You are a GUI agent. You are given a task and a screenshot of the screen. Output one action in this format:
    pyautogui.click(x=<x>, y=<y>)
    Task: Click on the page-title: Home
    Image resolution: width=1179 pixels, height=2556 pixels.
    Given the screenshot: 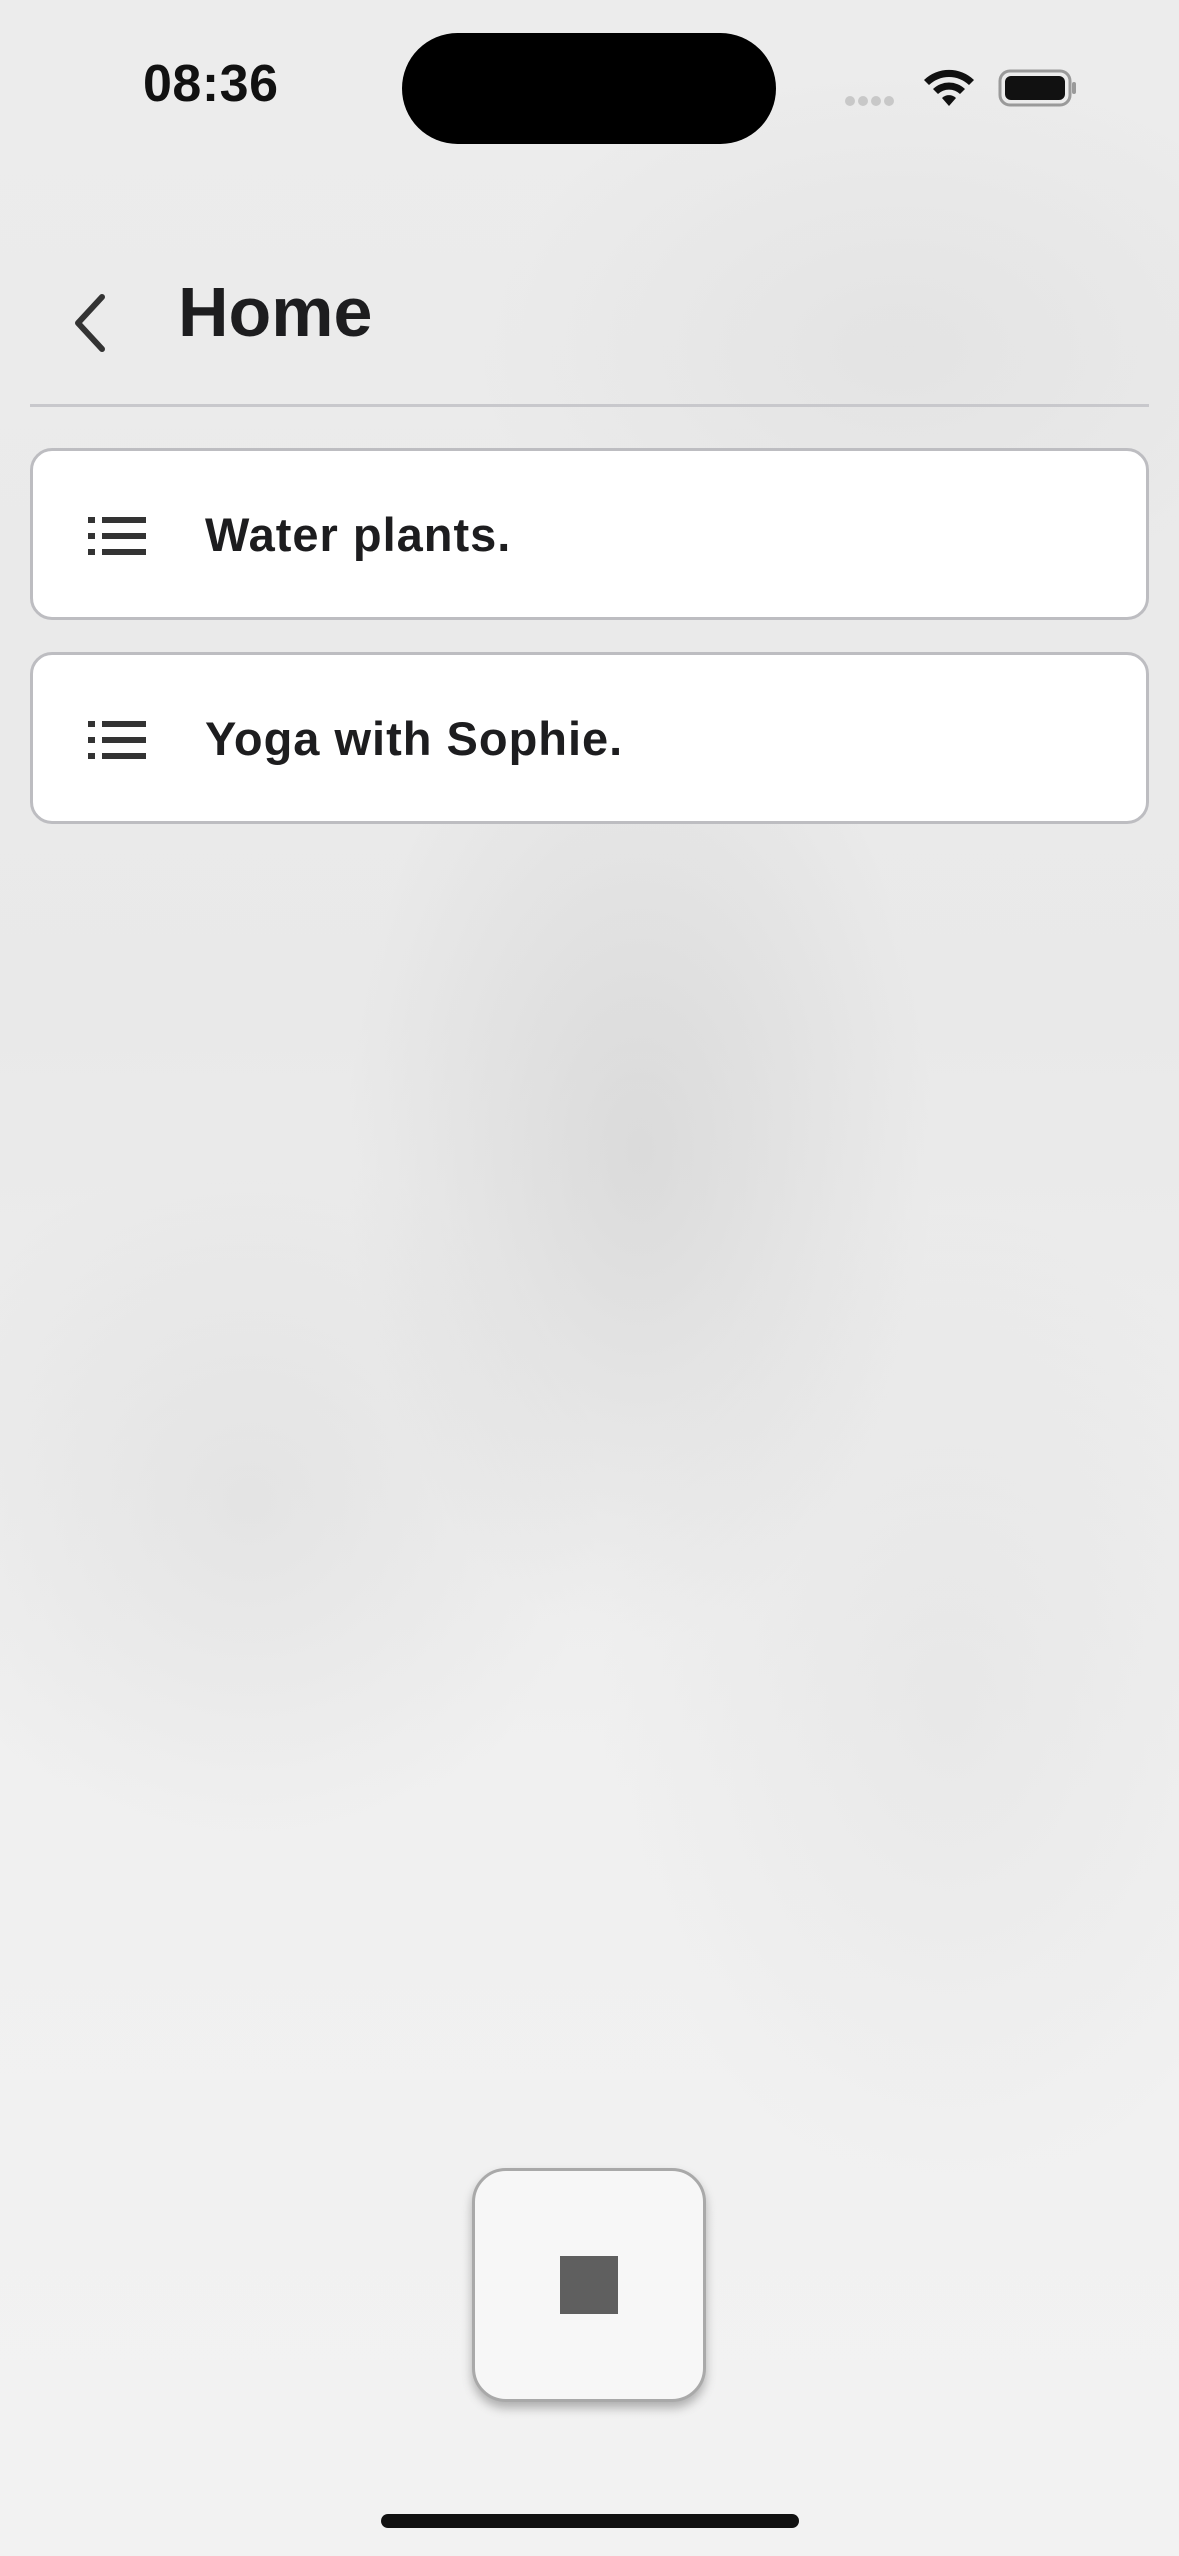 What is the action you would take?
    pyautogui.click(x=275, y=312)
    